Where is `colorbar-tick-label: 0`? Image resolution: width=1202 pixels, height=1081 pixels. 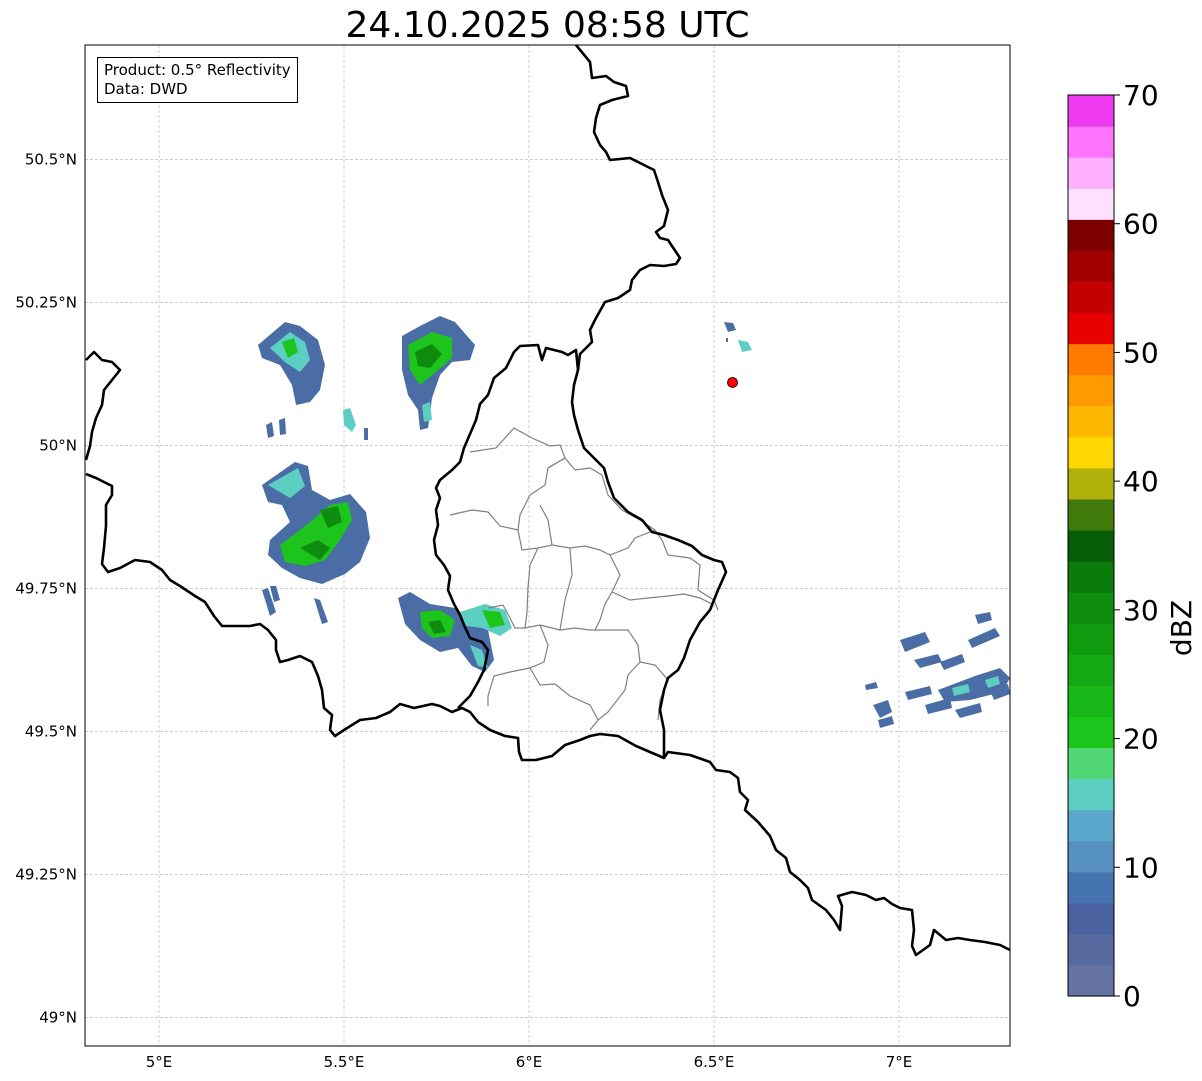 colorbar-tick-label: 0 is located at coordinates (1132, 996).